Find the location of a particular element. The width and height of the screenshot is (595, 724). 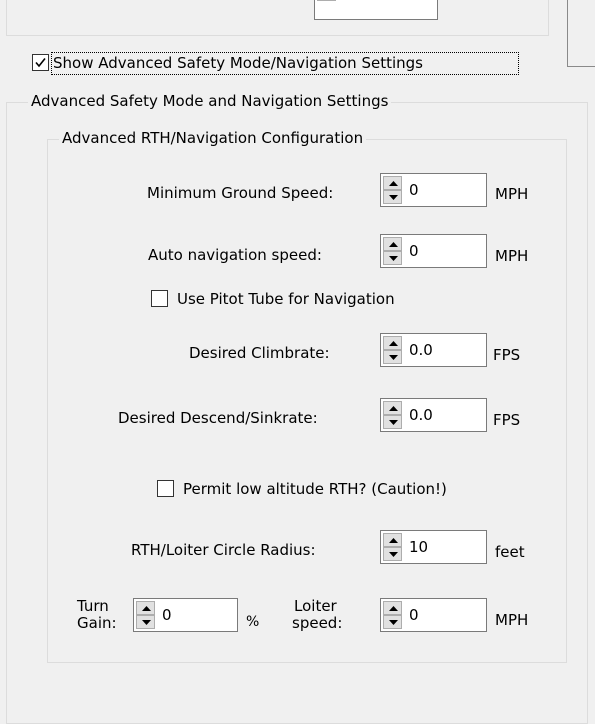

rth-config-group-title: Advanced RTH/Navigation Configuration is located at coordinates (213, 138).